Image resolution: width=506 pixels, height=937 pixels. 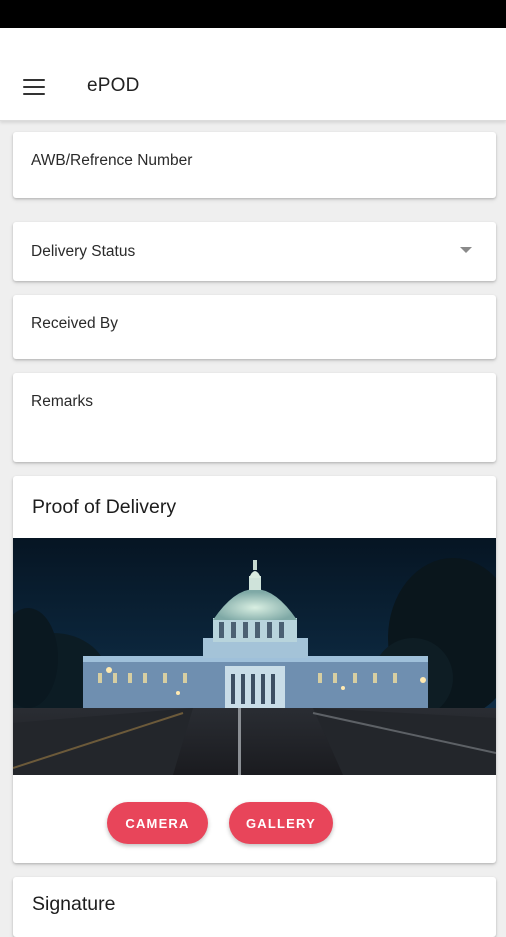 I want to click on awb-reference-label: AWB/Refrence Number, so click(x=112, y=160).